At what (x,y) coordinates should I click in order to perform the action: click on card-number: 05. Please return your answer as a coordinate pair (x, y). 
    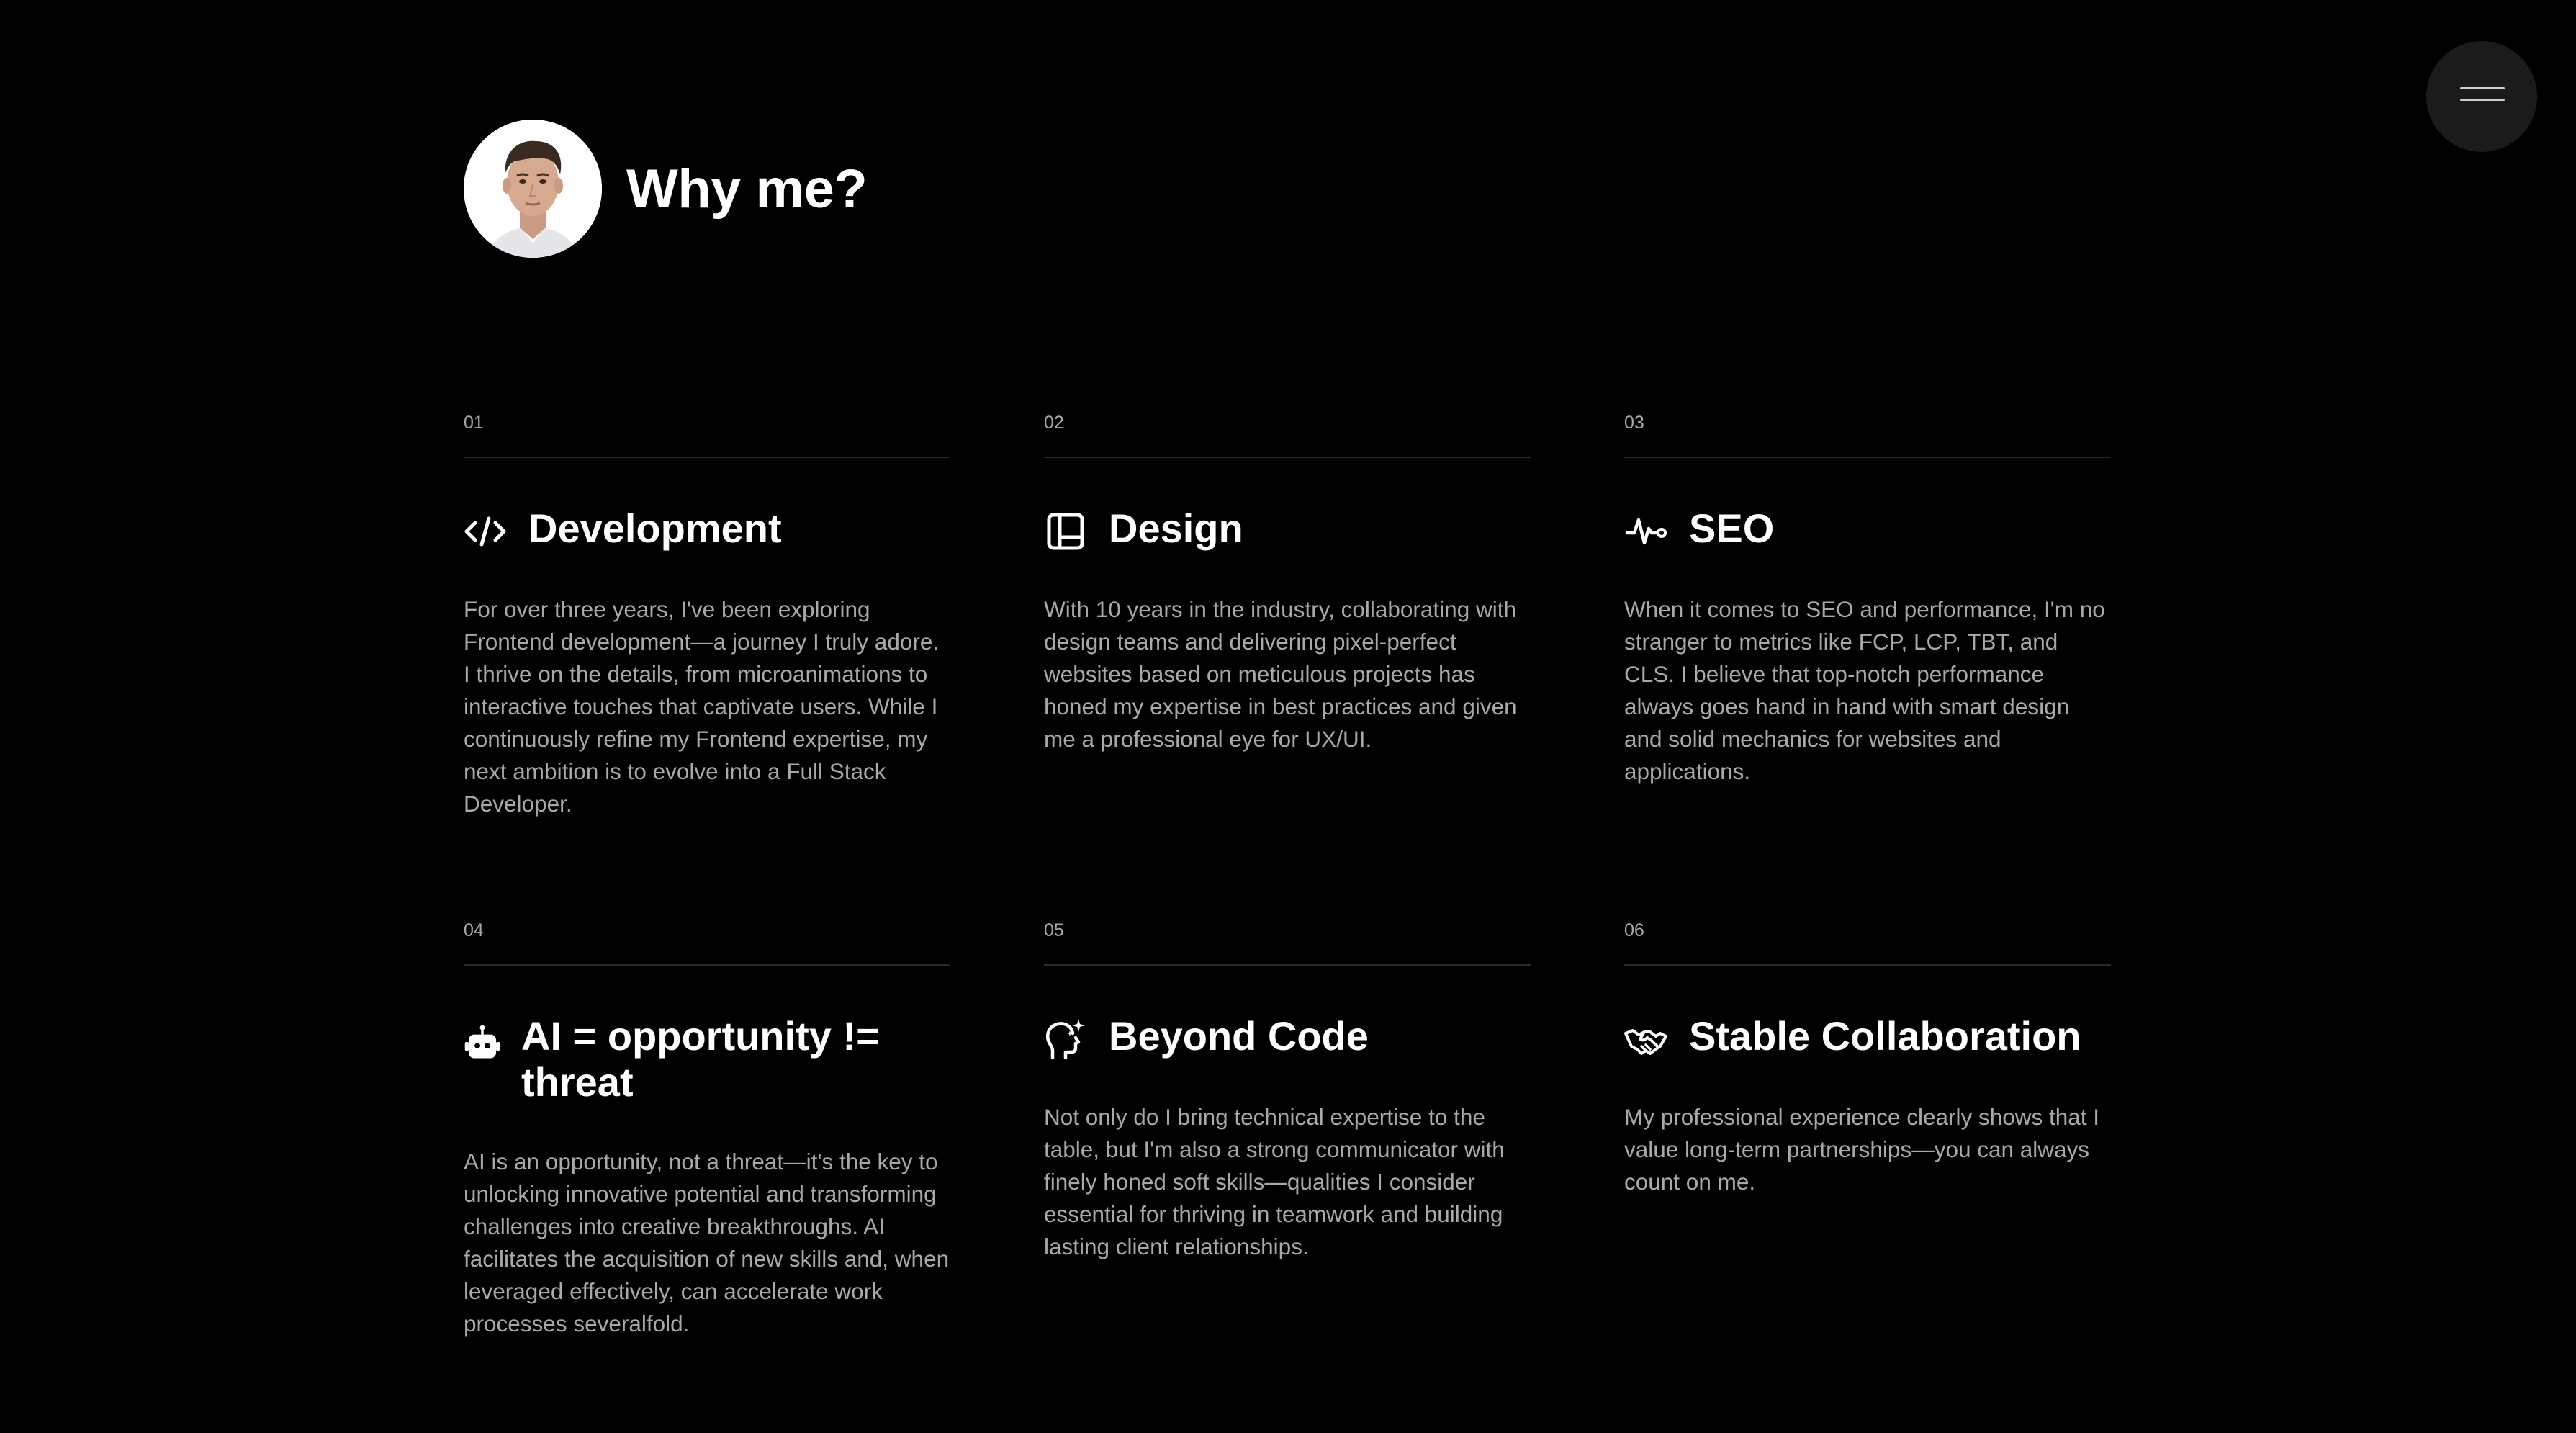
    Looking at the image, I should click on (1054, 930).